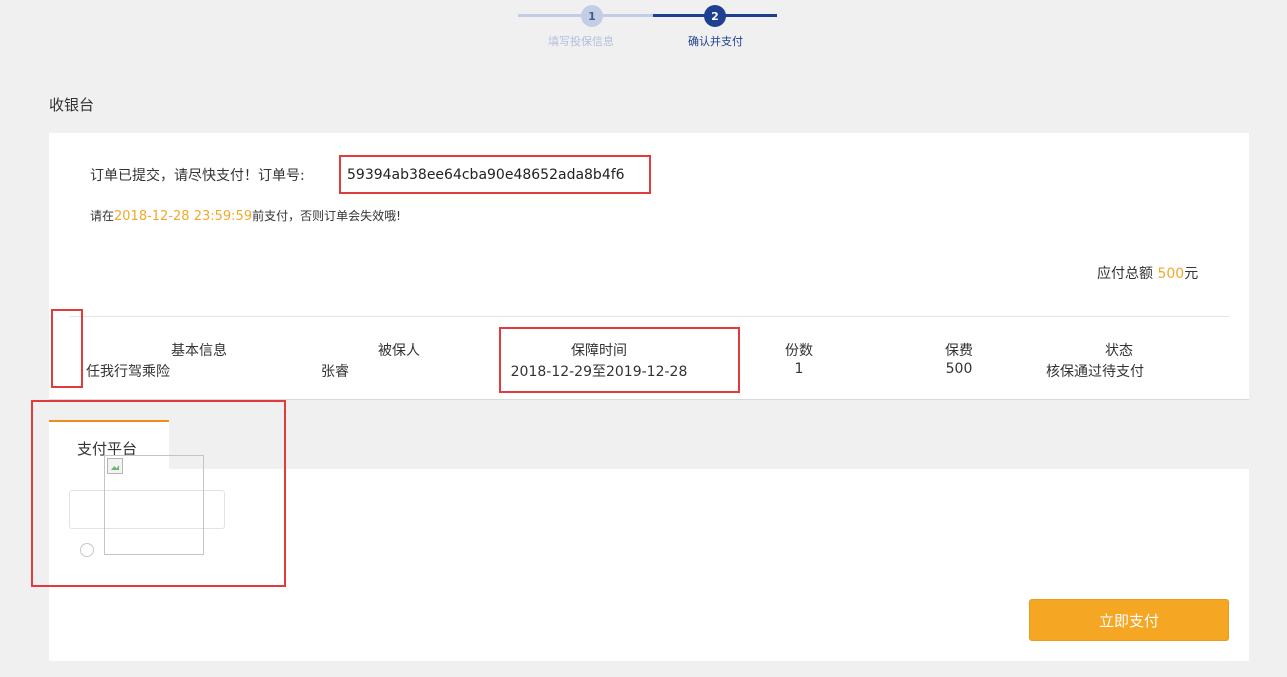 The height and width of the screenshot is (677, 1287). I want to click on step-1-circle: 1, so click(592, 16).